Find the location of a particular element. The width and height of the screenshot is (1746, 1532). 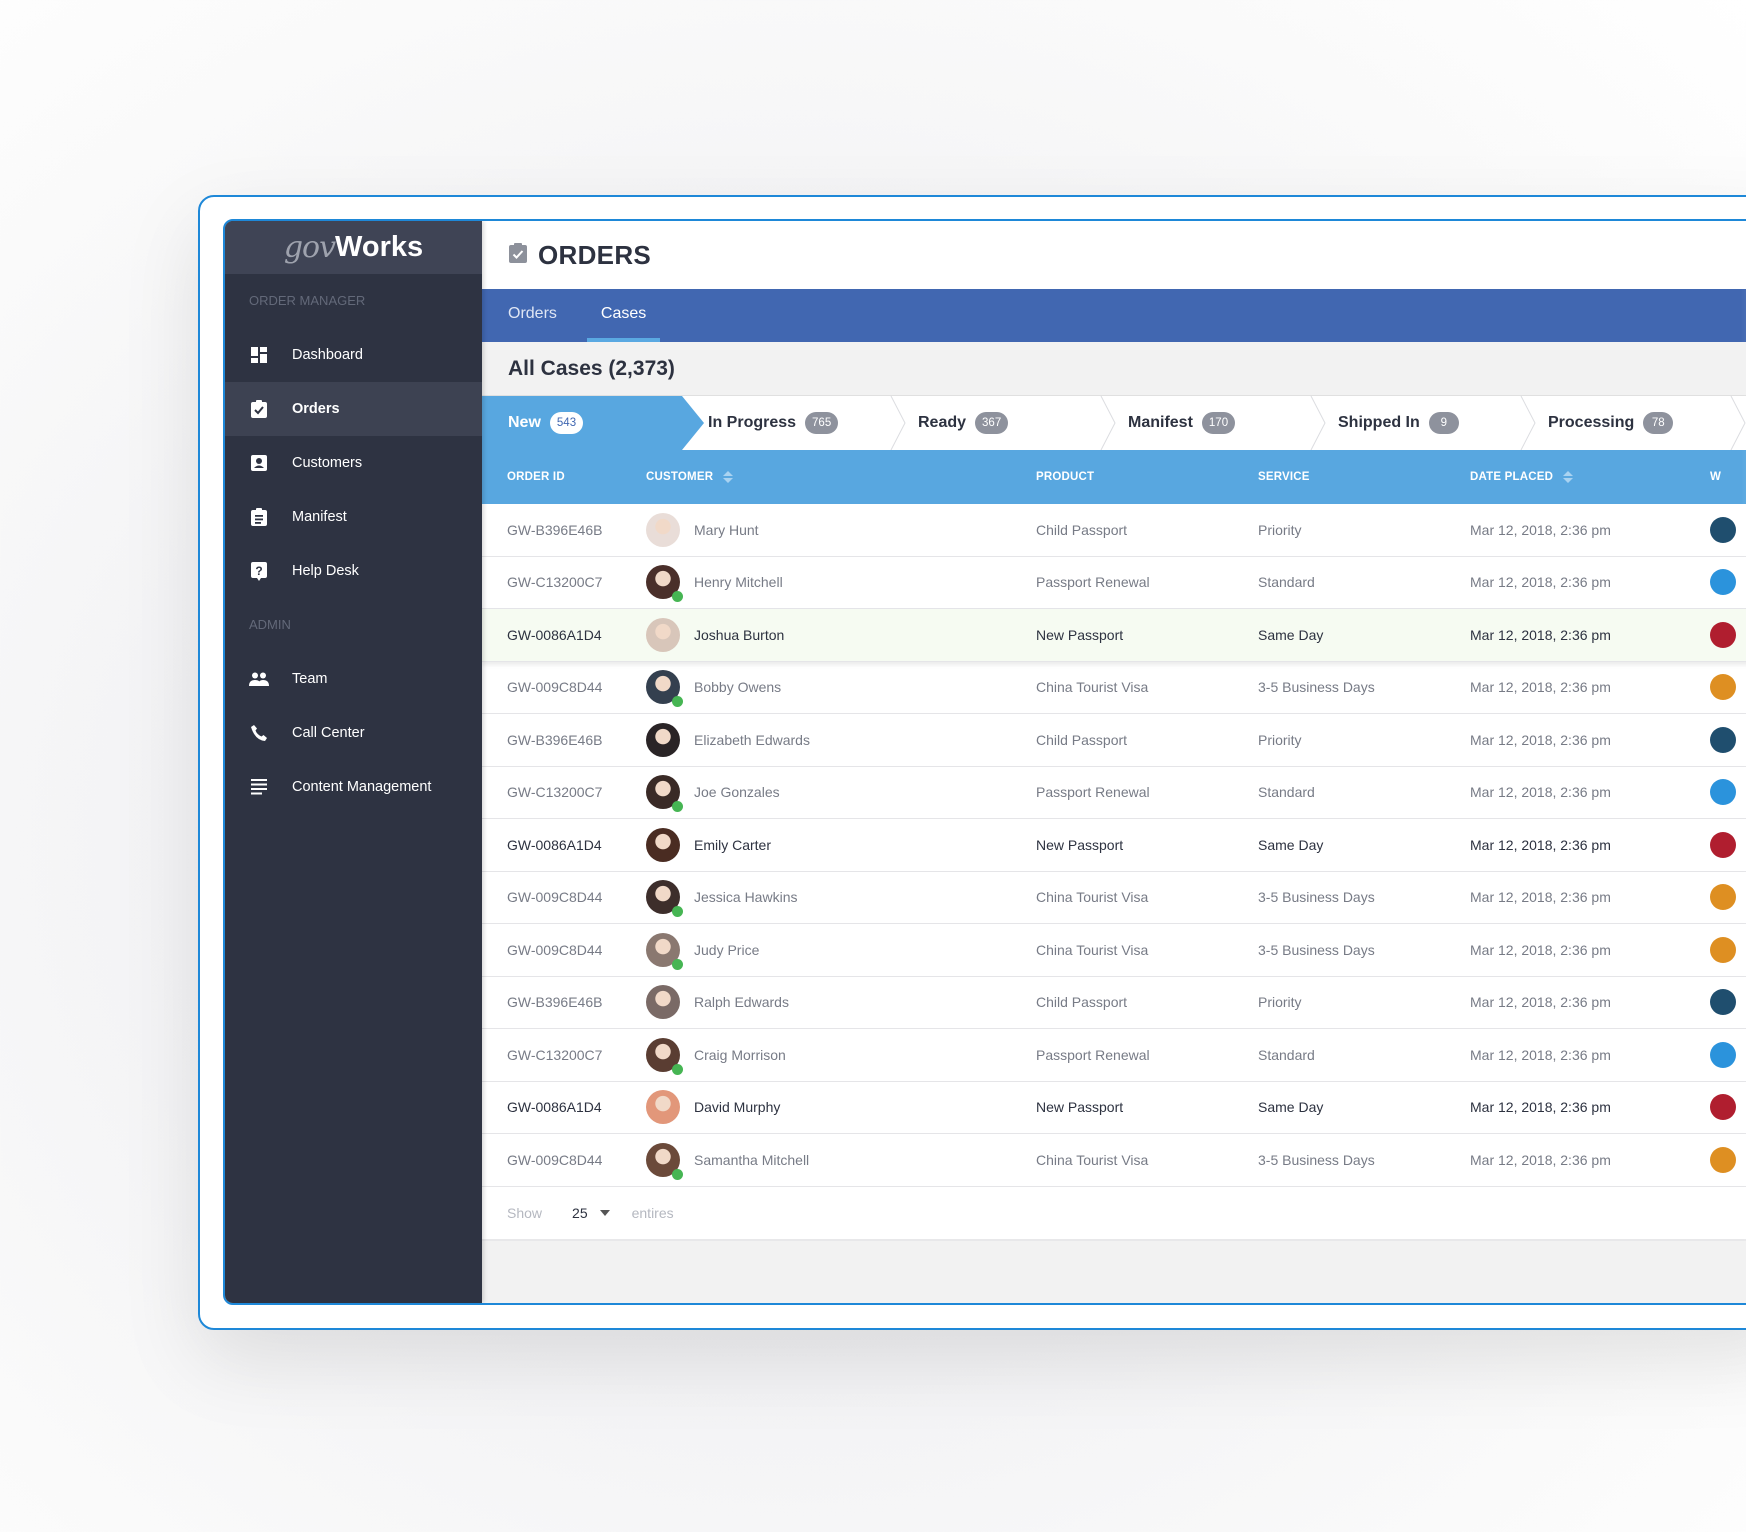

customer-name: Joshua Burton is located at coordinates (739, 635).